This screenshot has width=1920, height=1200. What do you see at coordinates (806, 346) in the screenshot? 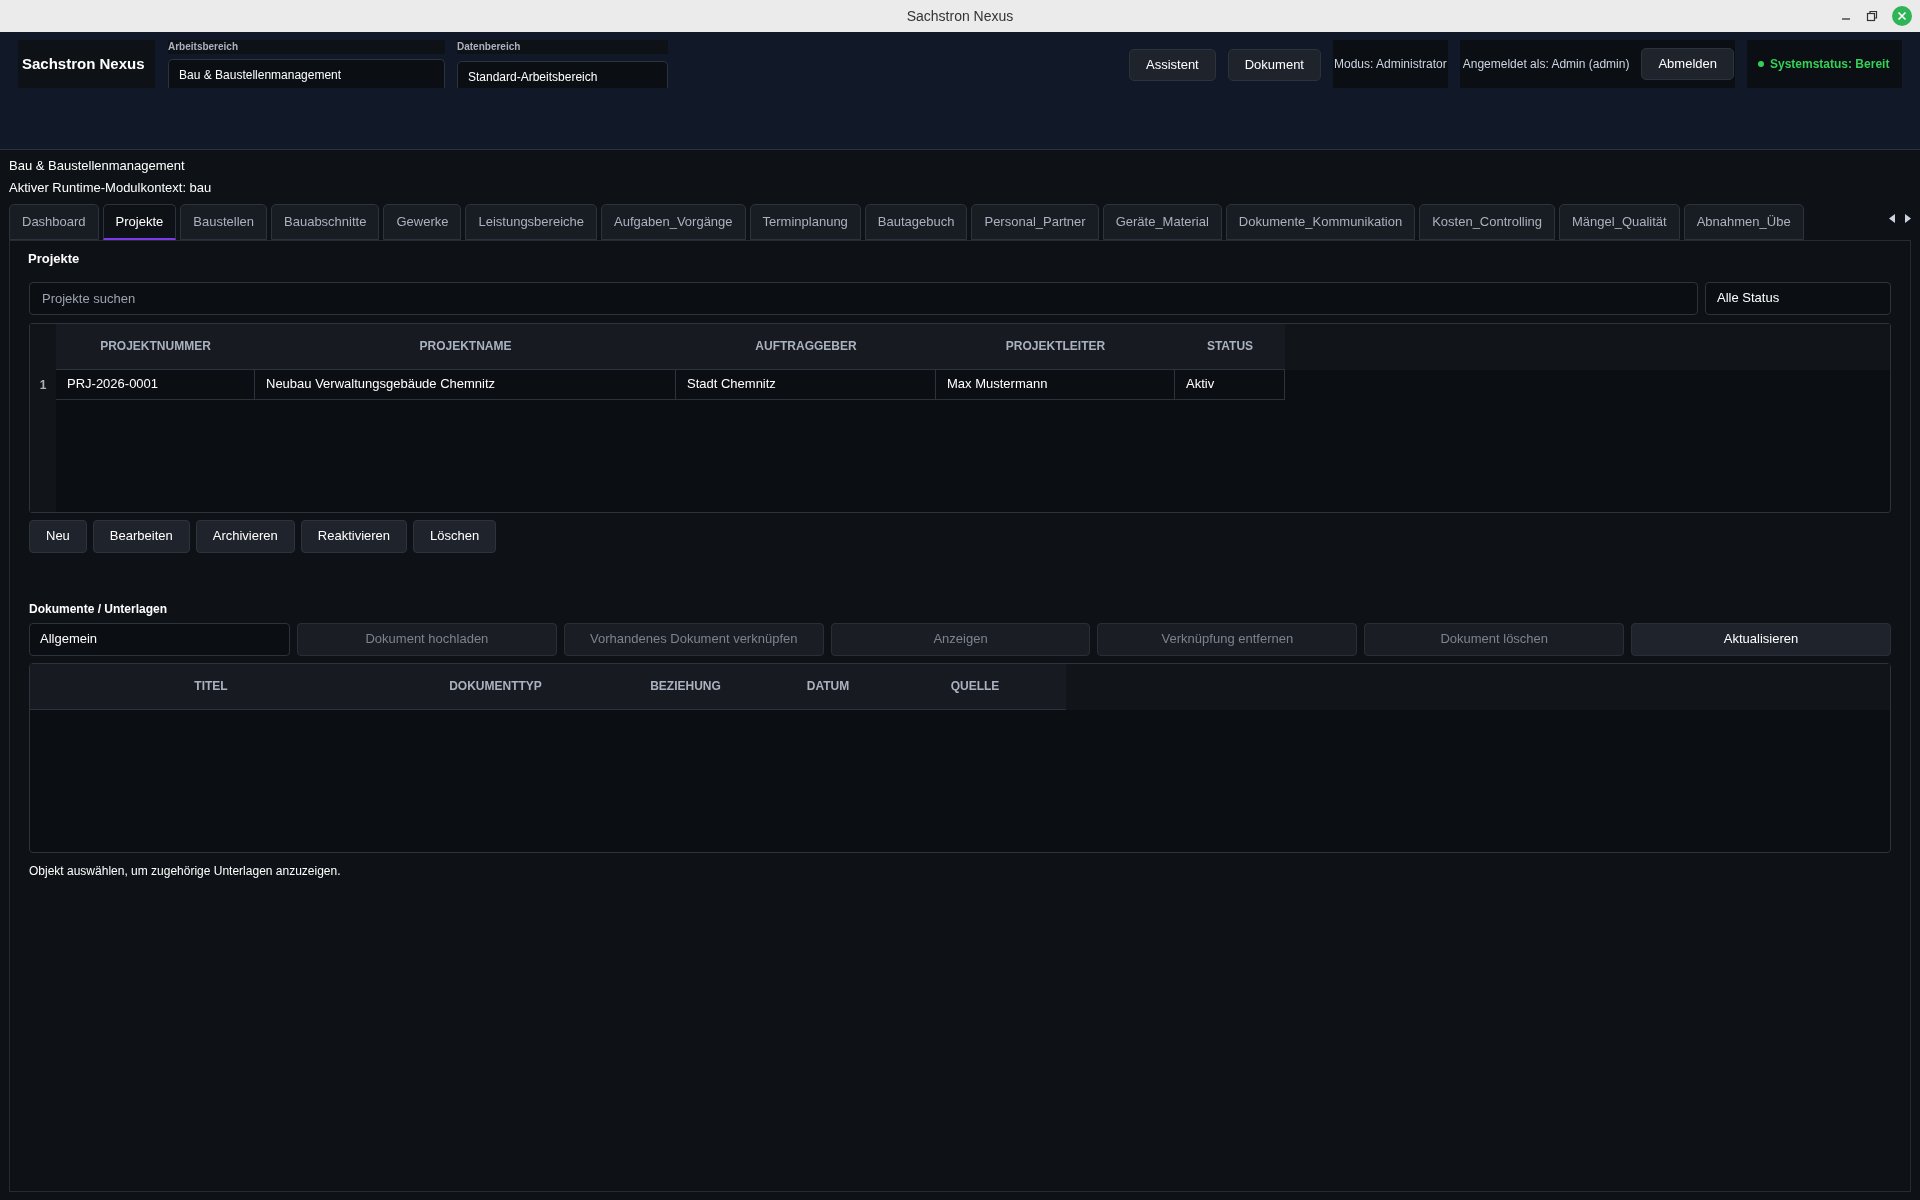
I see `column-header: AUFTRAGGEBER` at bounding box center [806, 346].